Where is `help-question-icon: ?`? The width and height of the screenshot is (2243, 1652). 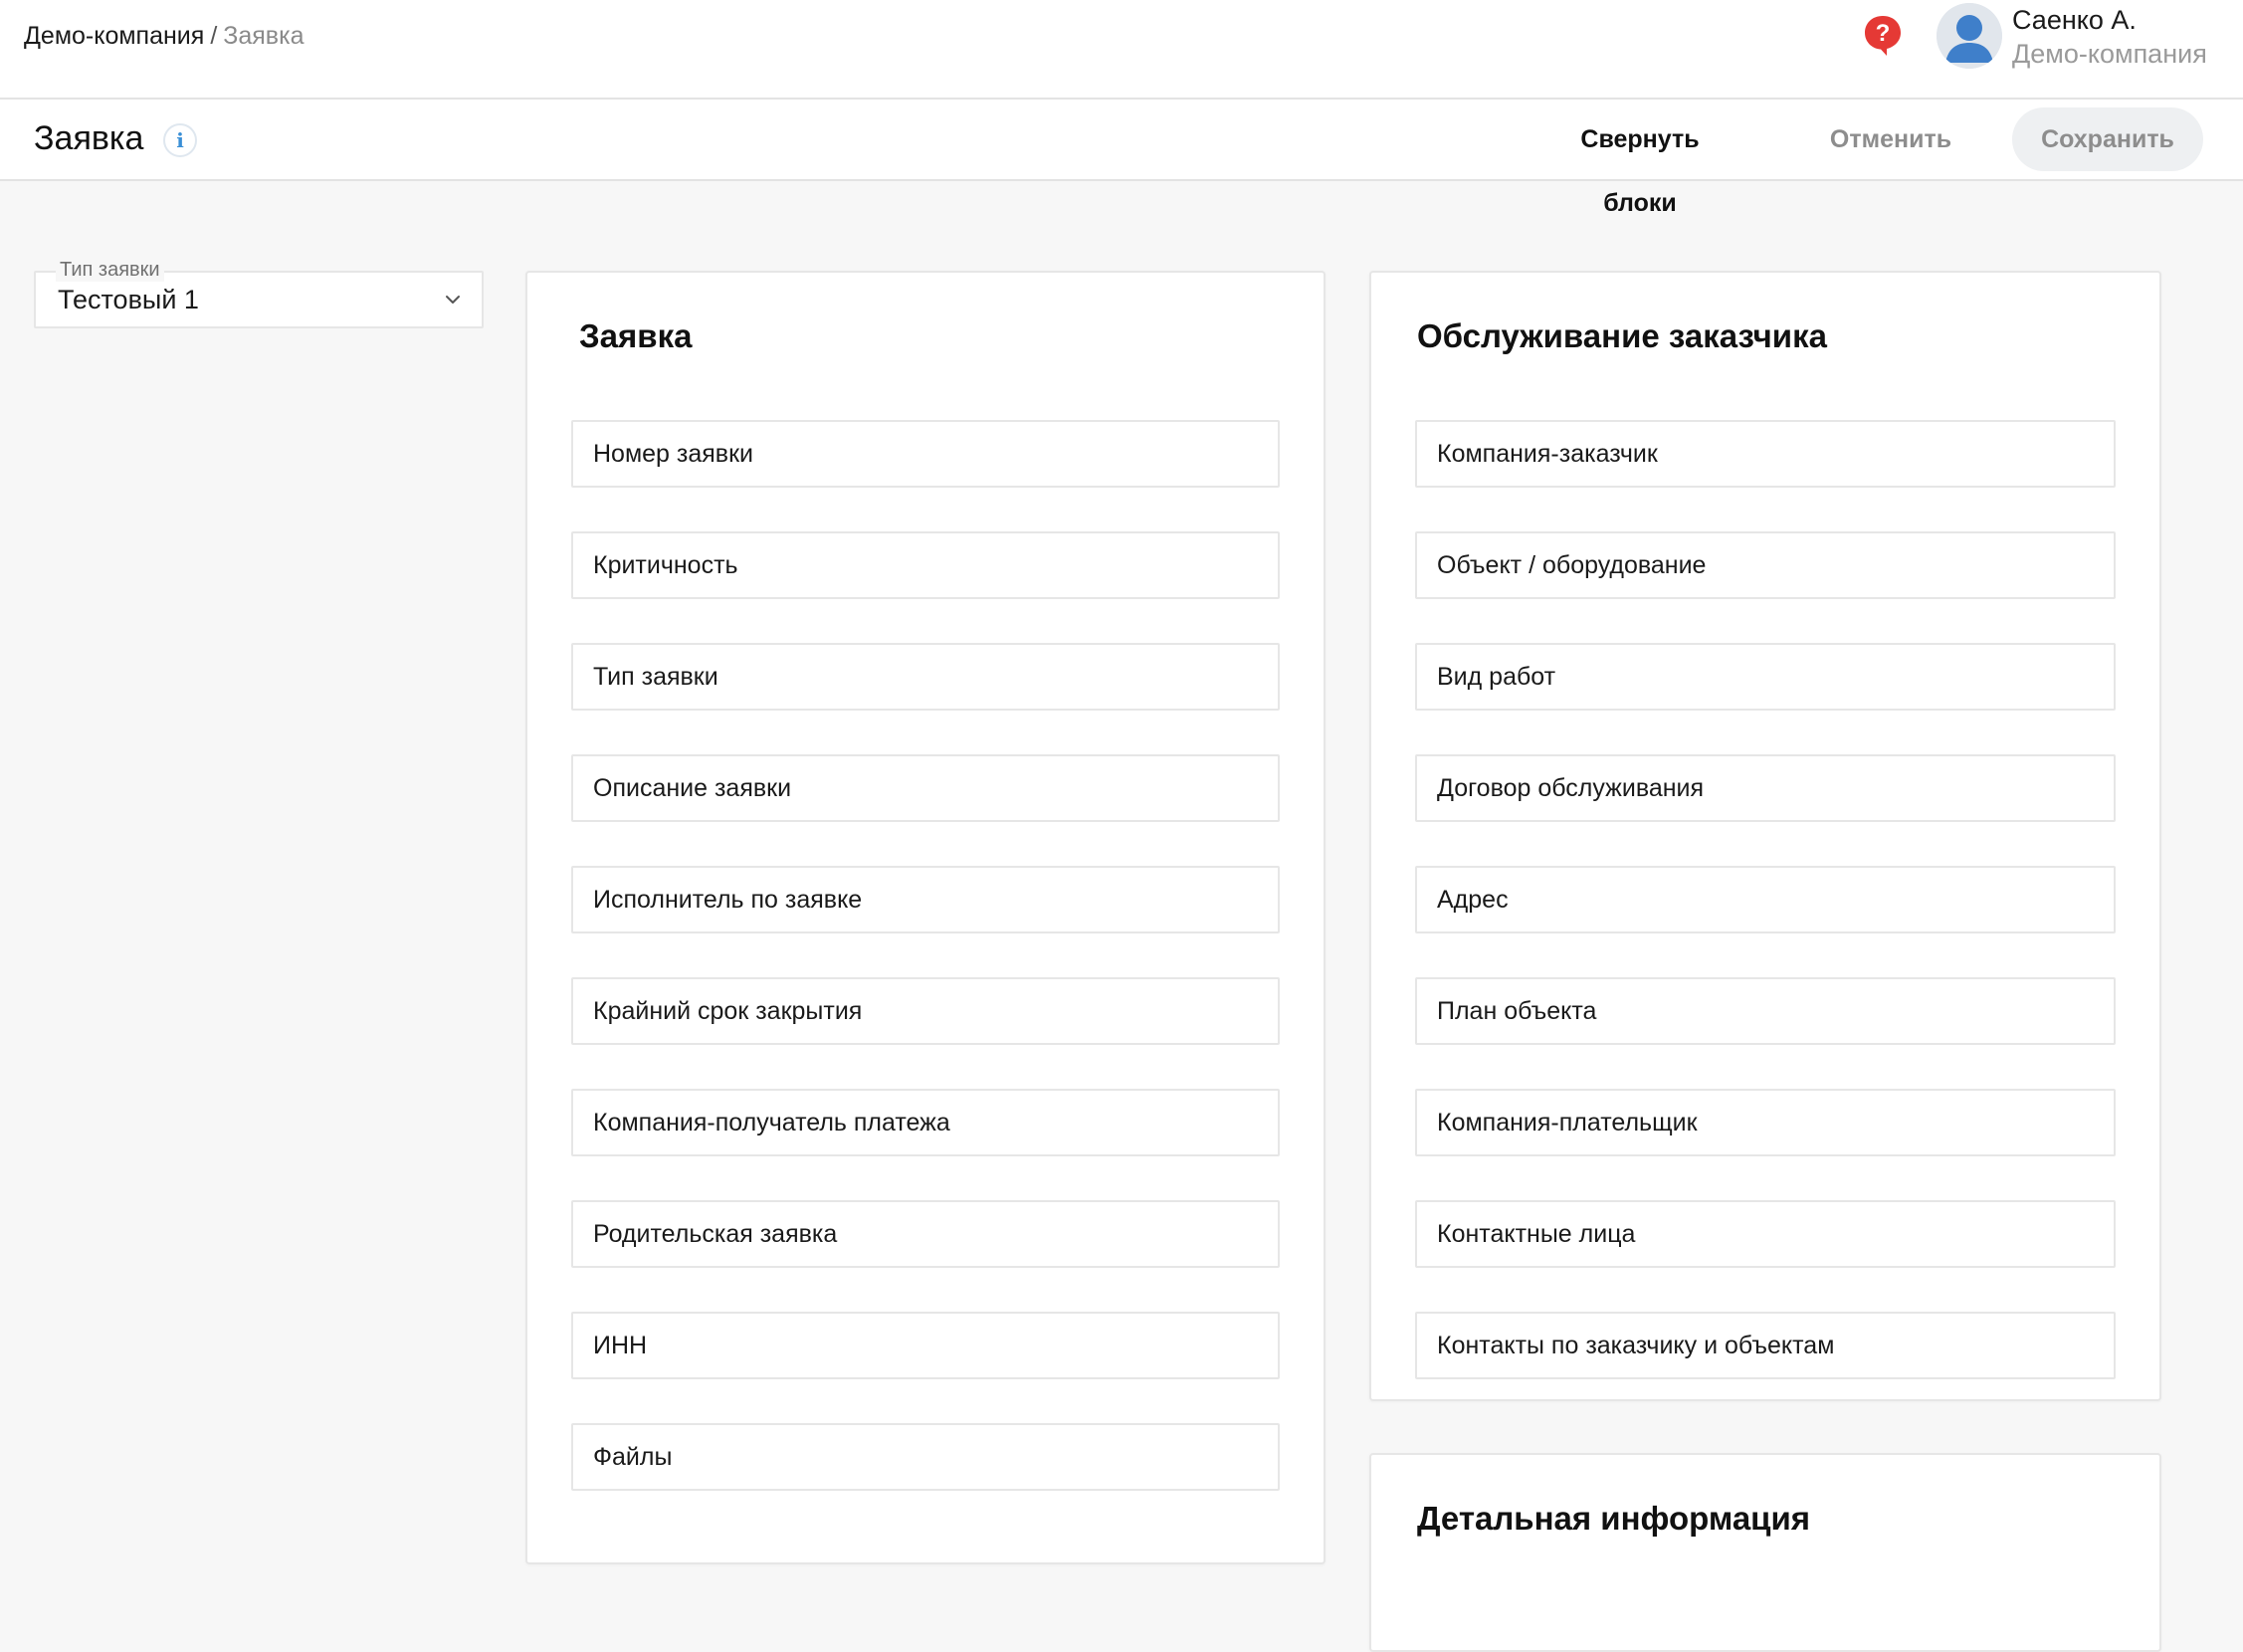 help-question-icon: ? is located at coordinates (1883, 36).